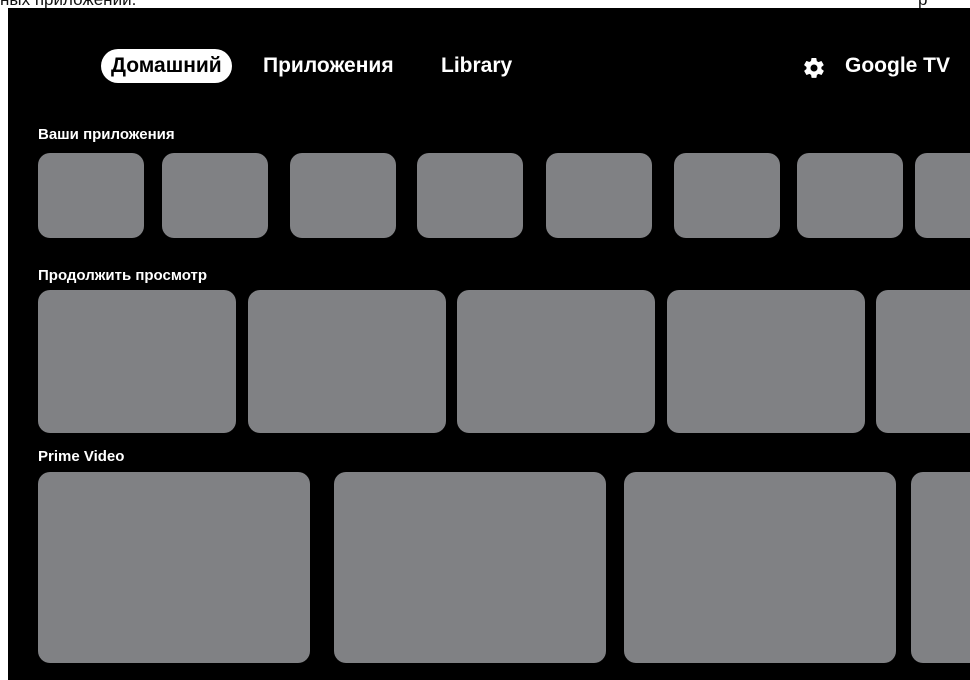  Describe the element at coordinates (123, 275) in the screenshot. I see `row-title-continue: Продолжить просмотр` at that location.